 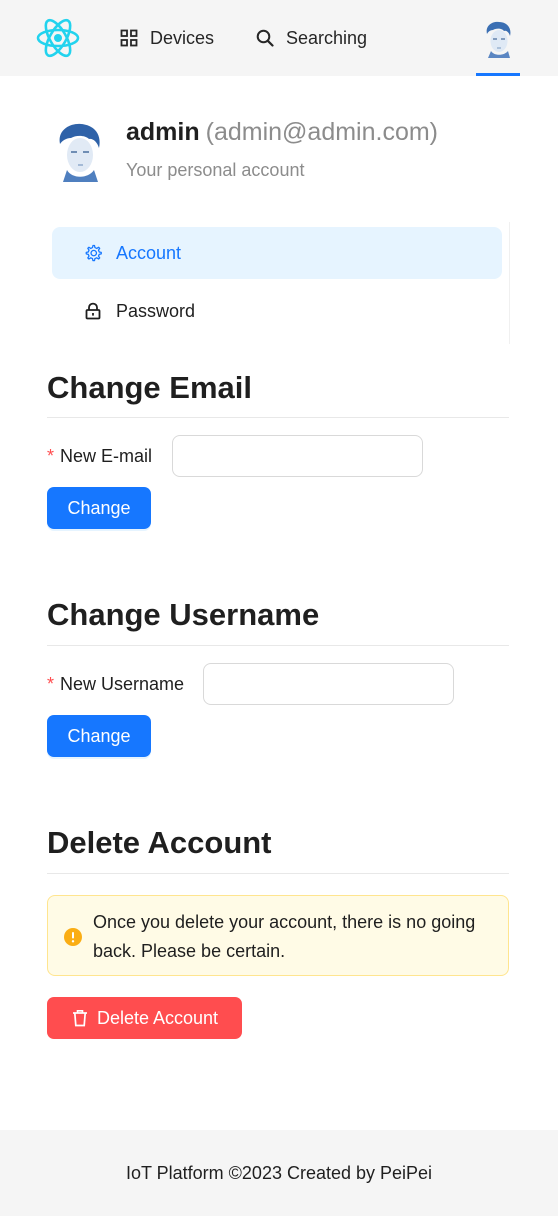 I want to click on nav-searching-label: Searching, so click(x=327, y=37).